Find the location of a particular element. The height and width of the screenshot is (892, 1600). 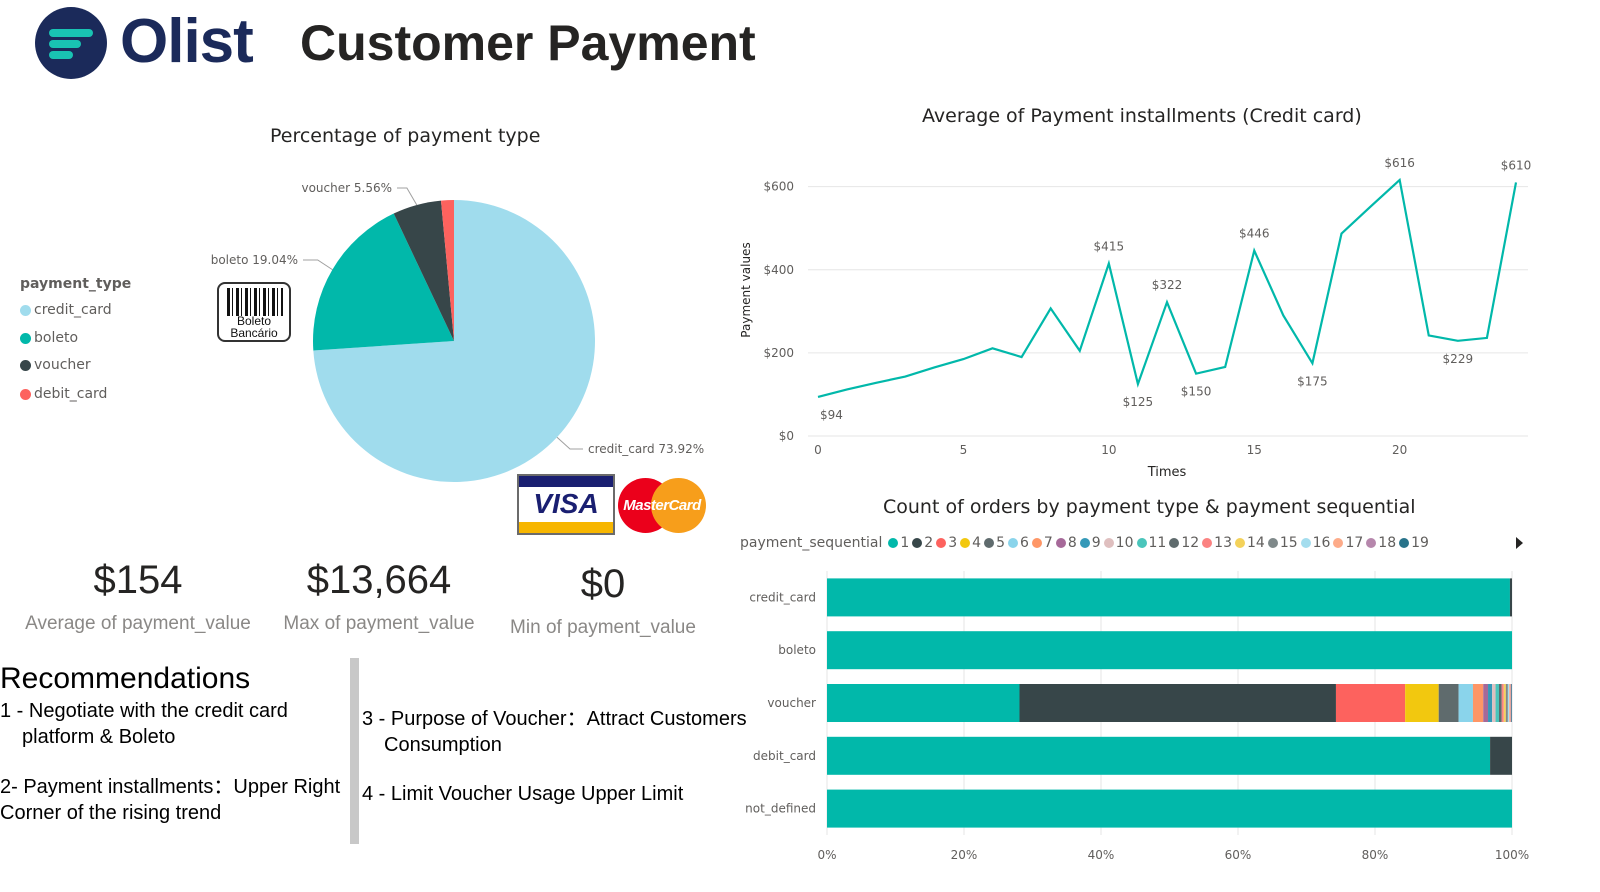

line-data-label: $125 is located at coordinates (1138, 402).